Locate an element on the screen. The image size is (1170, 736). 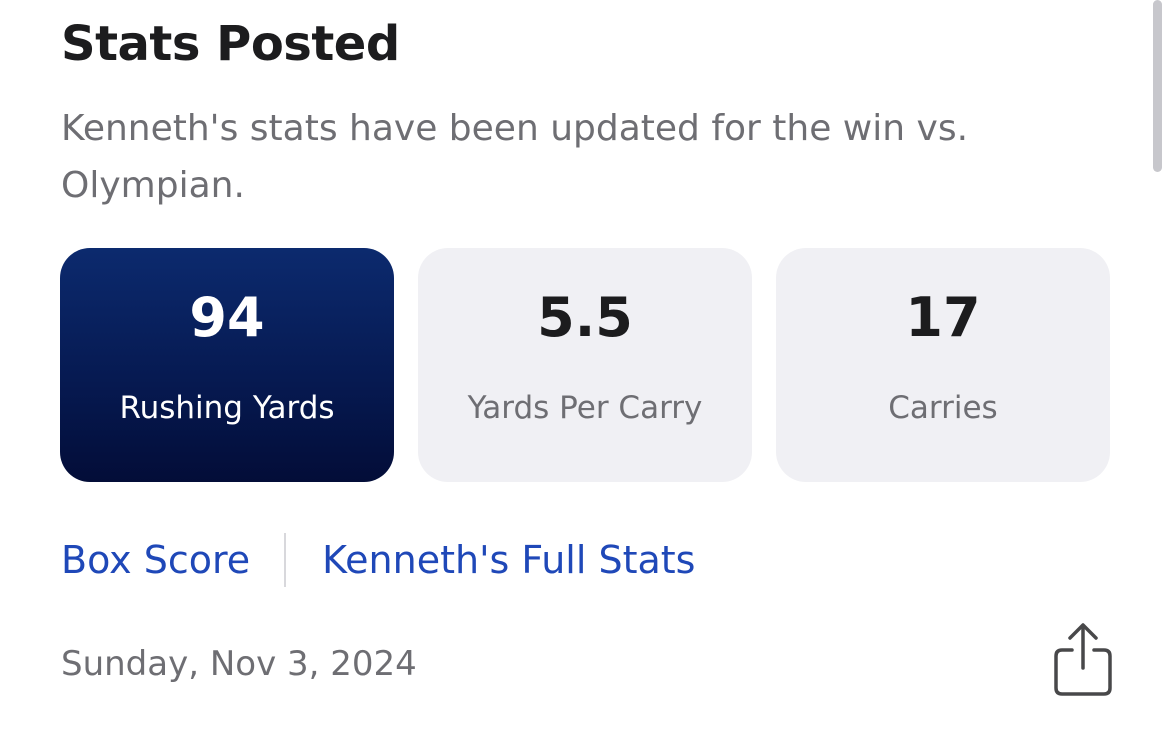
stat-value: 94 is located at coordinates (227, 317).